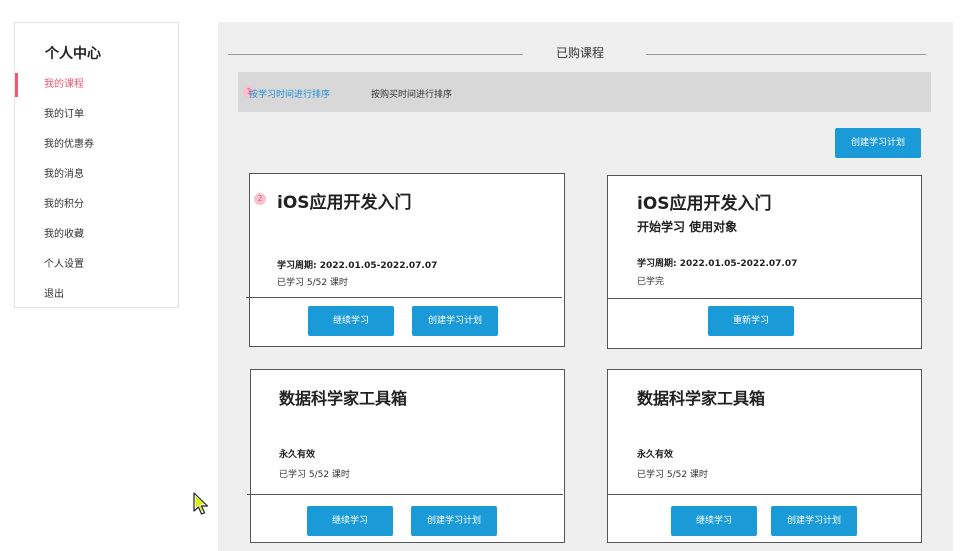  I want to click on header-divider-left, so click(375, 54).